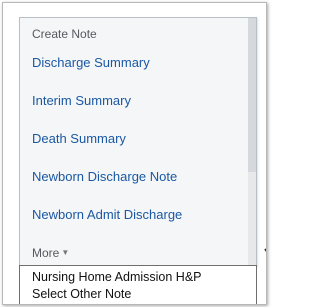 The width and height of the screenshot is (320, 307). Describe the element at coordinates (104, 176) in the screenshot. I see `menu-item-newborn-discharge-note: Newborn Discharge Note` at that location.